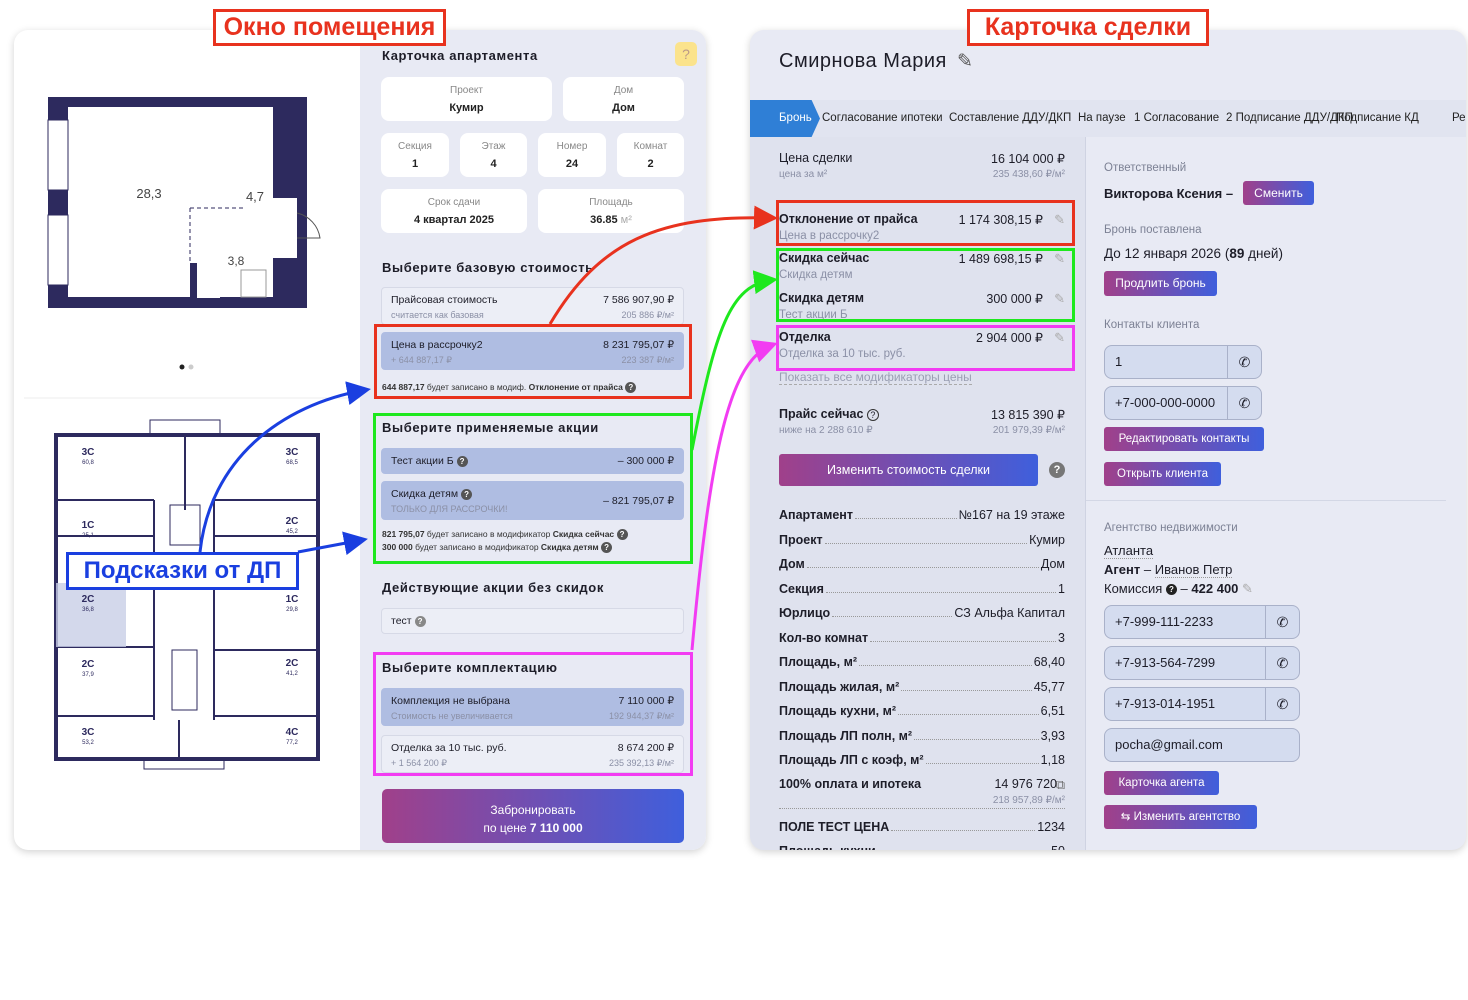 The width and height of the screenshot is (1468, 1000). Describe the element at coordinates (1202, 745) in the screenshot. I see `agent-email-field: pocha@gmail.com` at that location.